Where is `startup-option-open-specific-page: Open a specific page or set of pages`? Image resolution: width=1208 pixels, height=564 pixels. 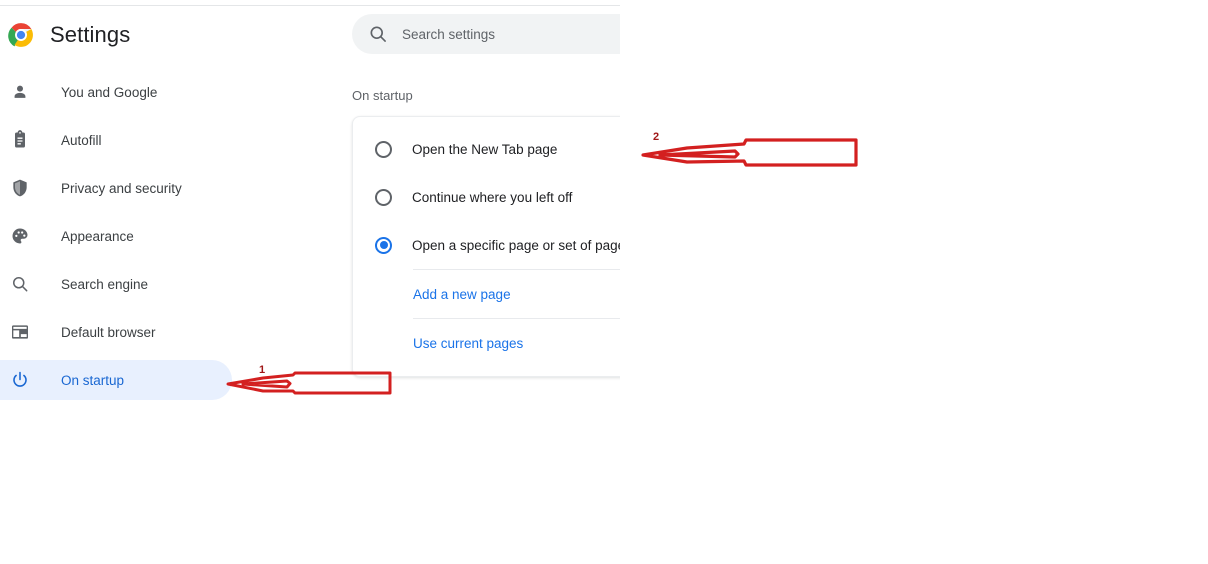
startup-option-open-specific-page: Open a specific page or set of pages is located at coordinates (486, 245).